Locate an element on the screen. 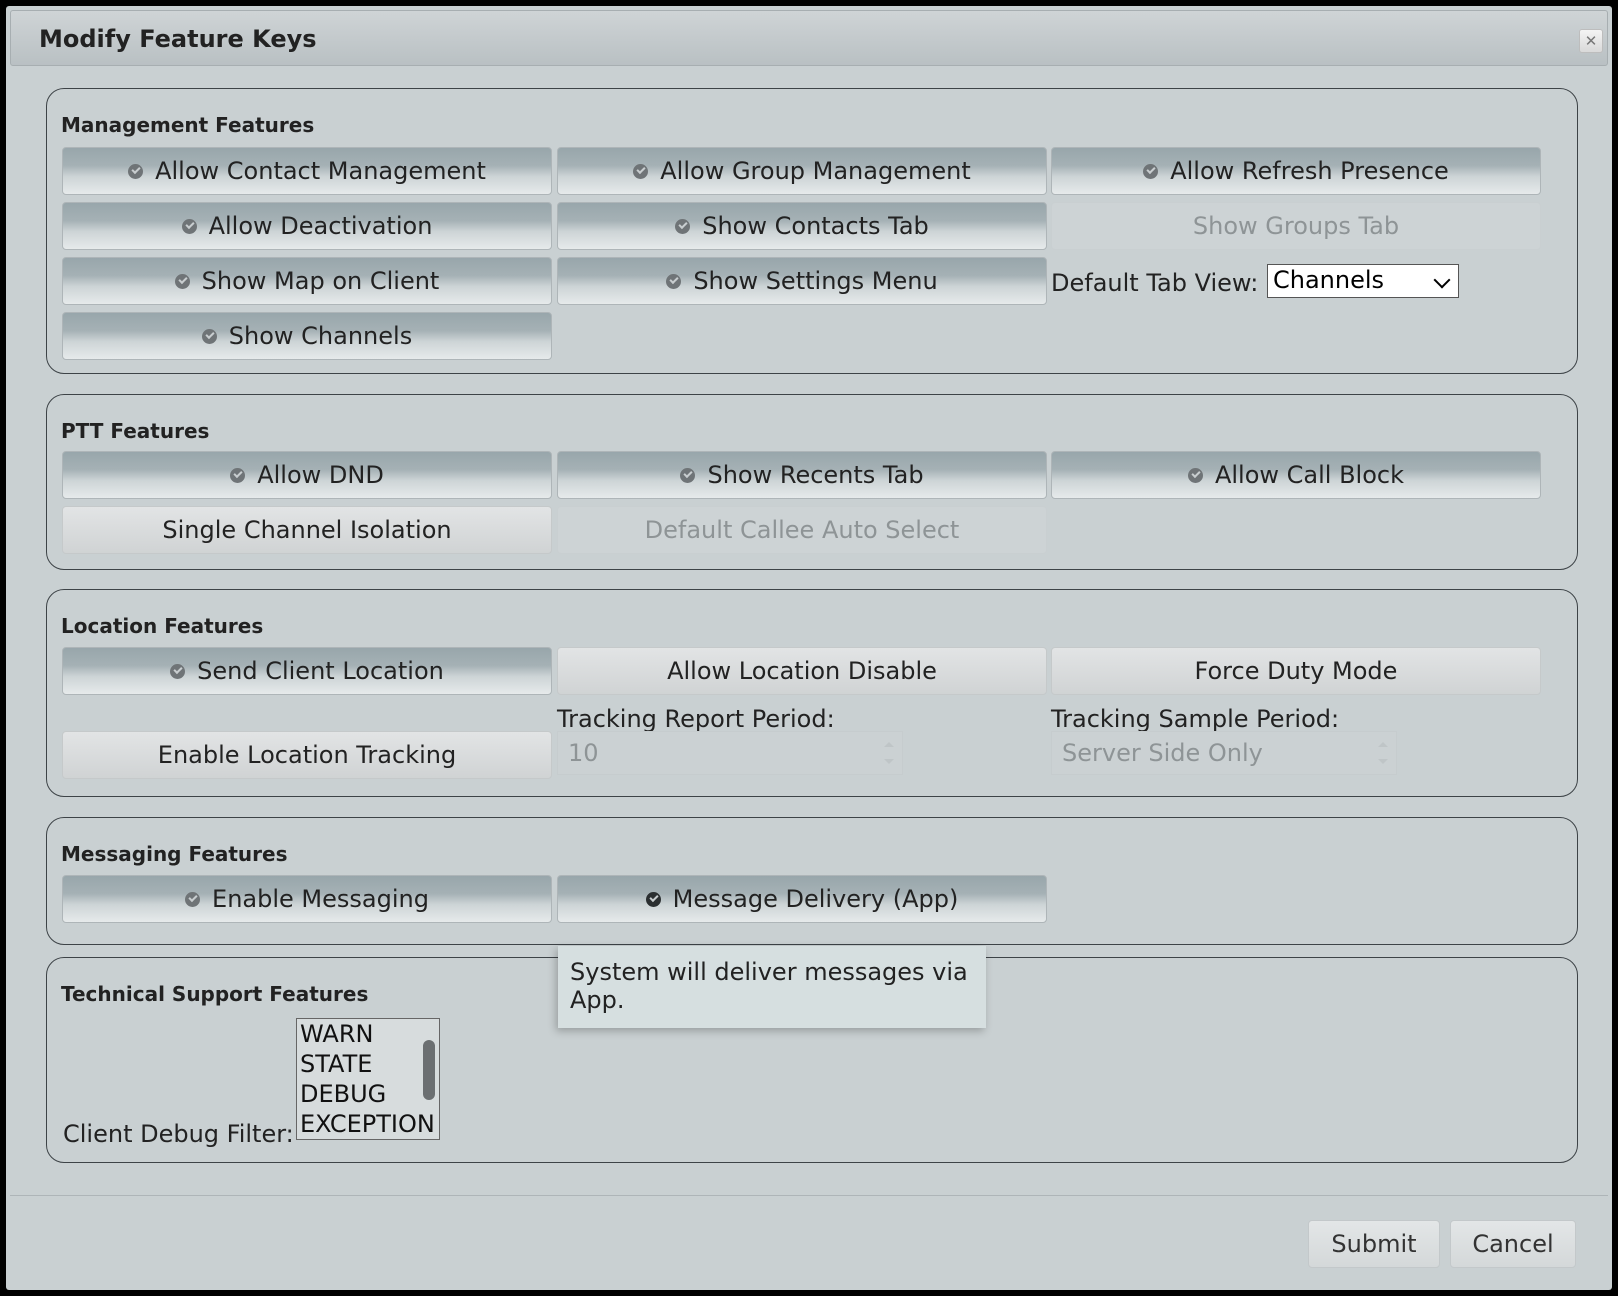 The height and width of the screenshot is (1296, 1618). toggle-label: Show Groups Tab is located at coordinates (1296, 226).